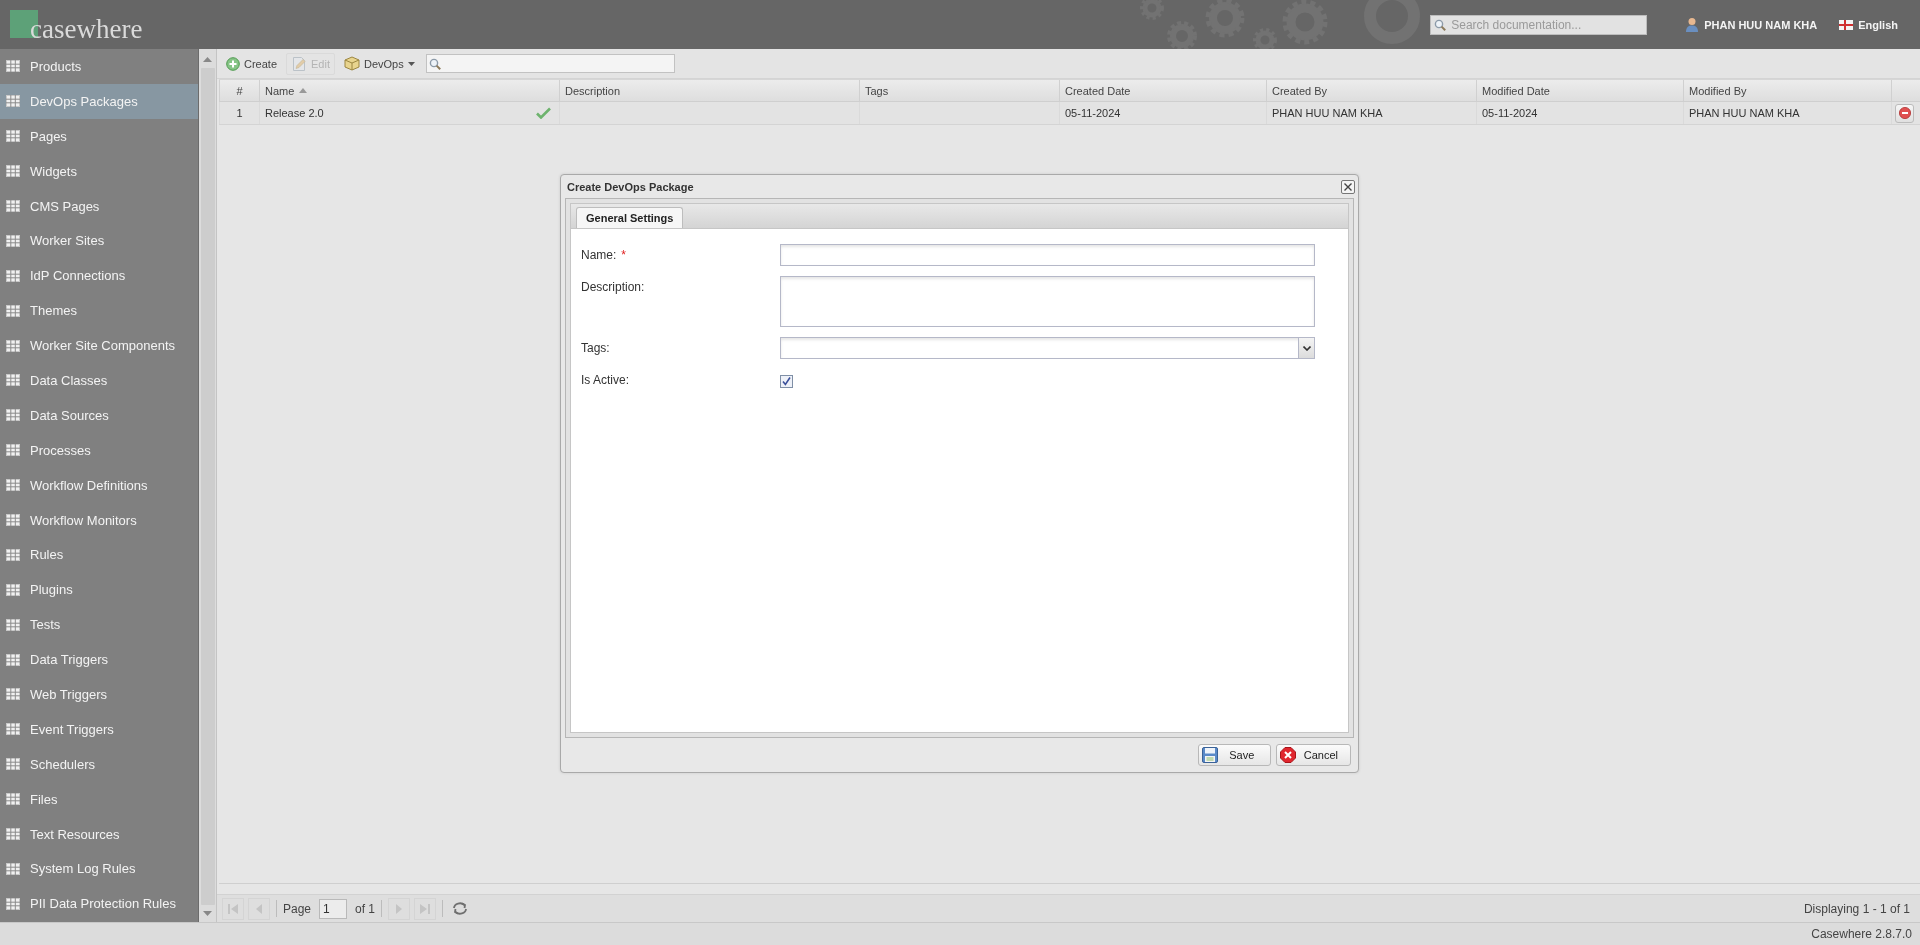  I want to click on table-row: 1 Release 2.0 05-11-2024 PHAN HUU NAM KHA 05-11-2024 PHAN HUU NAM KHA, so click(1069, 113).